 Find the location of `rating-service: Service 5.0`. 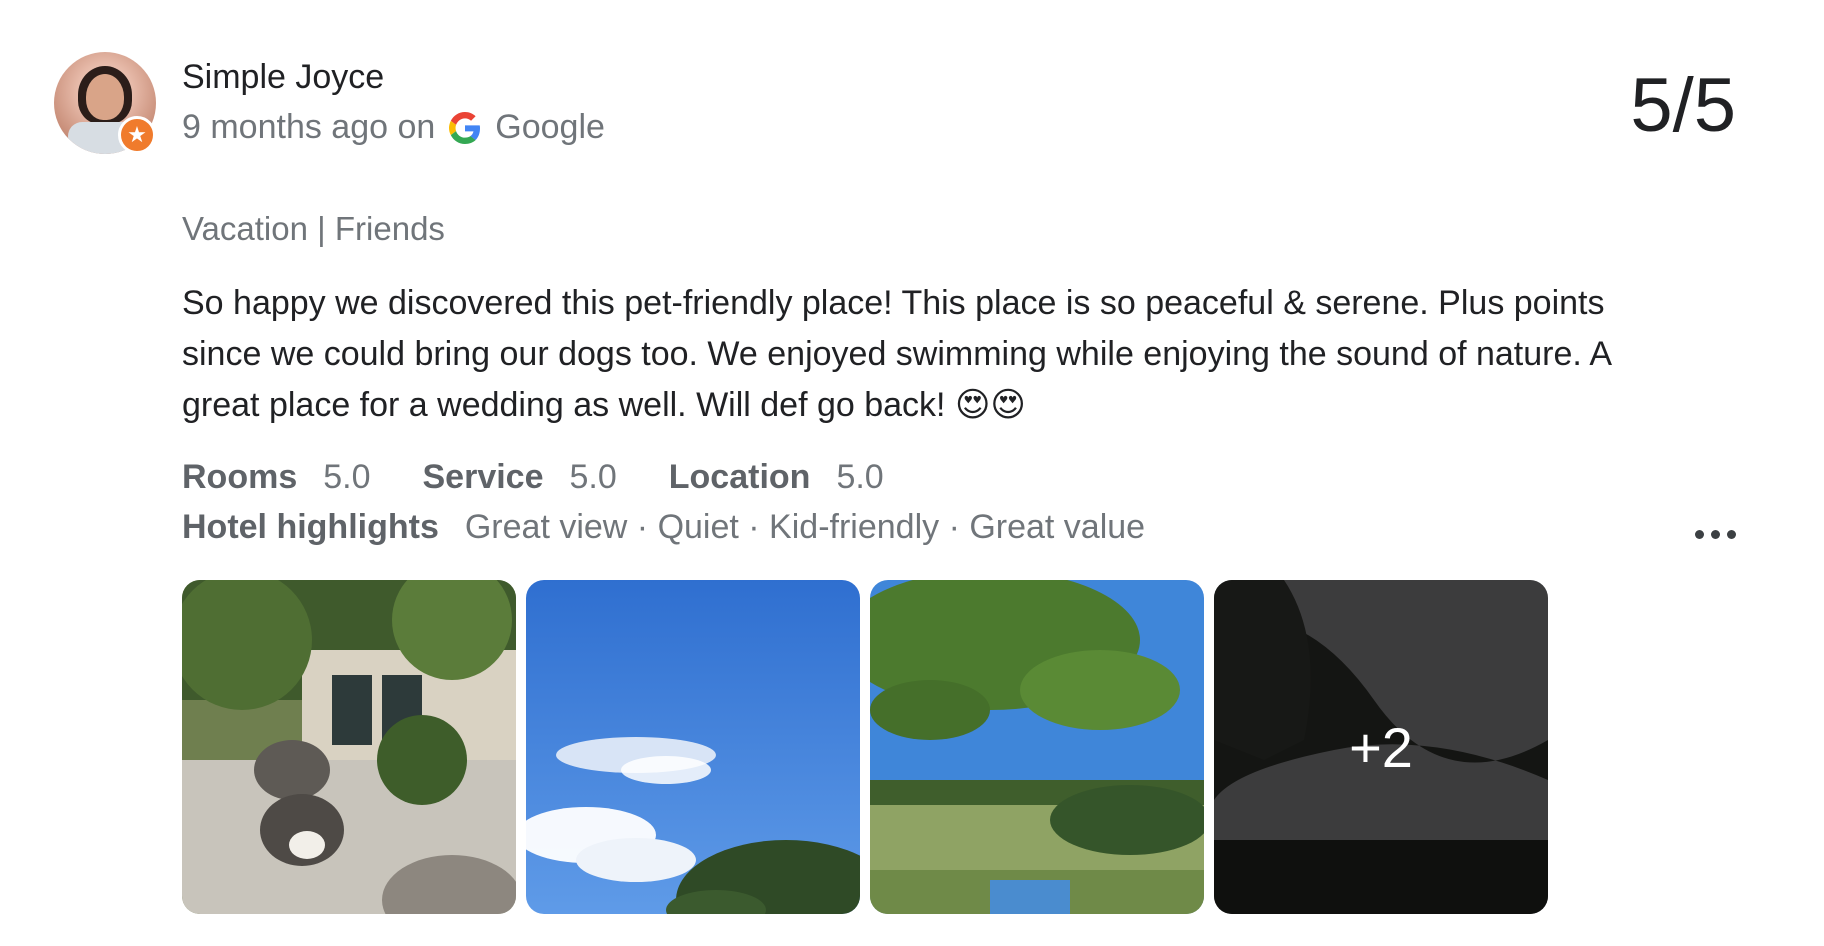

rating-service: Service 5.0 is located at coordinates (520, 477).